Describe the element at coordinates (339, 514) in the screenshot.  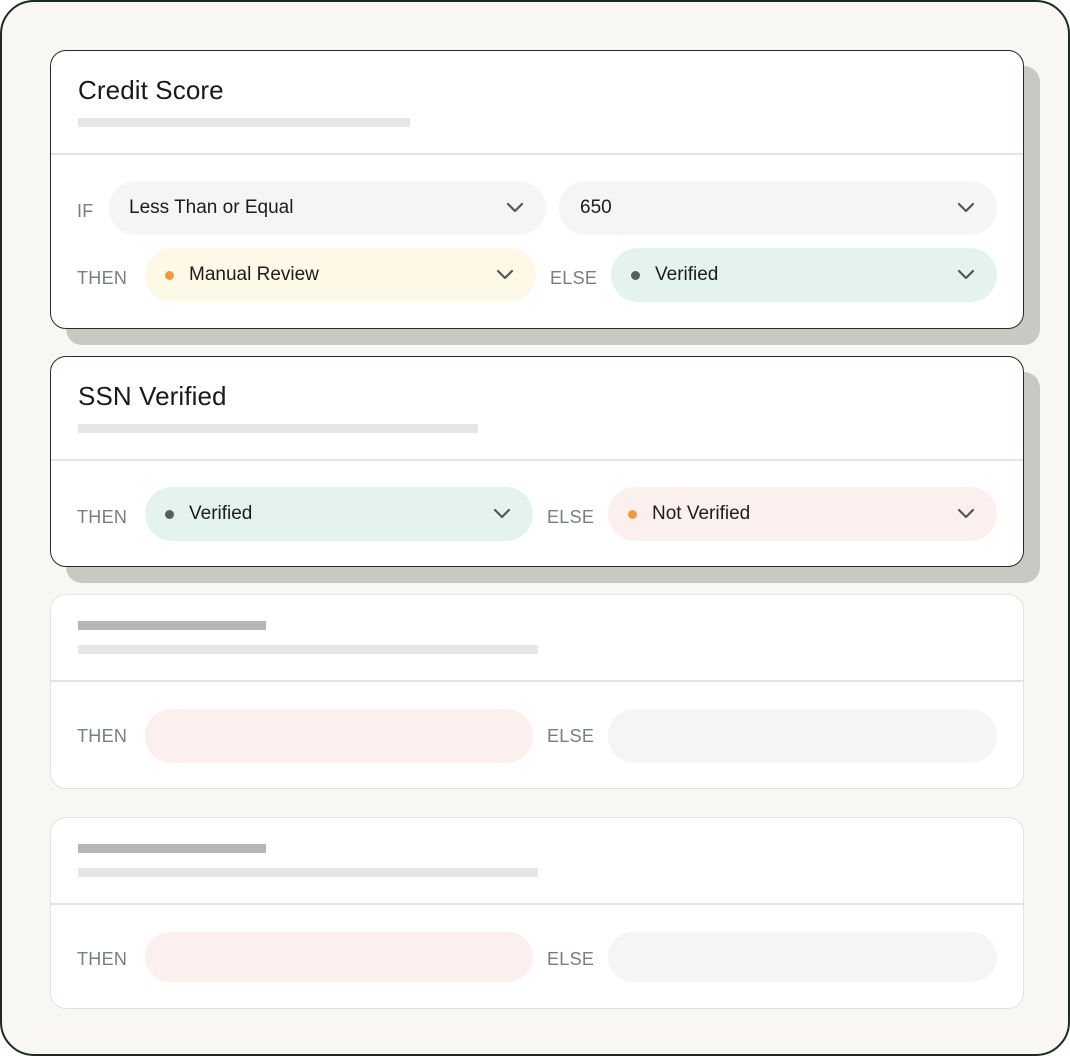
I see `then-outcome-dropdown: Verified` at that location.